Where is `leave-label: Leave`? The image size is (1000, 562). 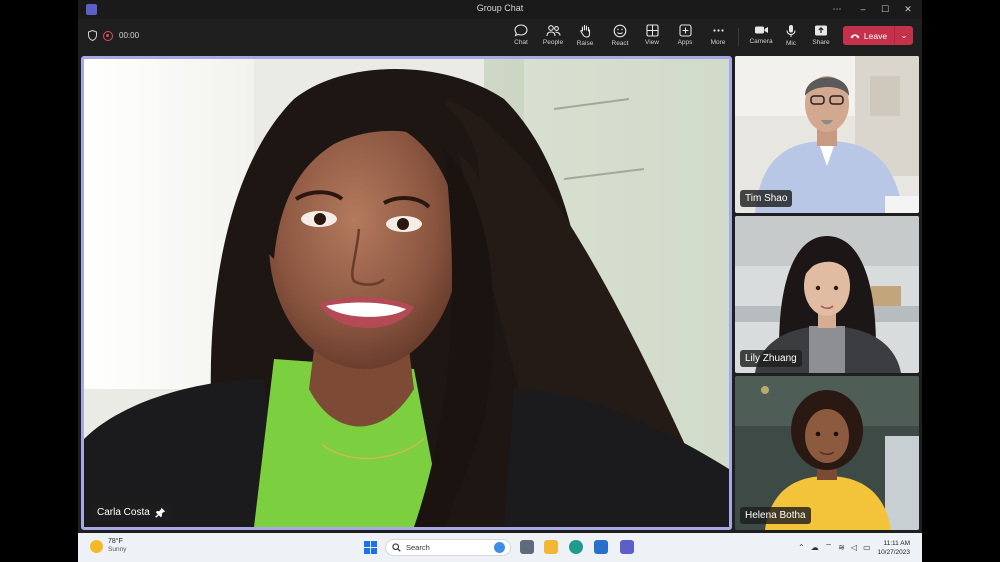
leave-label: Leave is located at coordinates (875, 35).